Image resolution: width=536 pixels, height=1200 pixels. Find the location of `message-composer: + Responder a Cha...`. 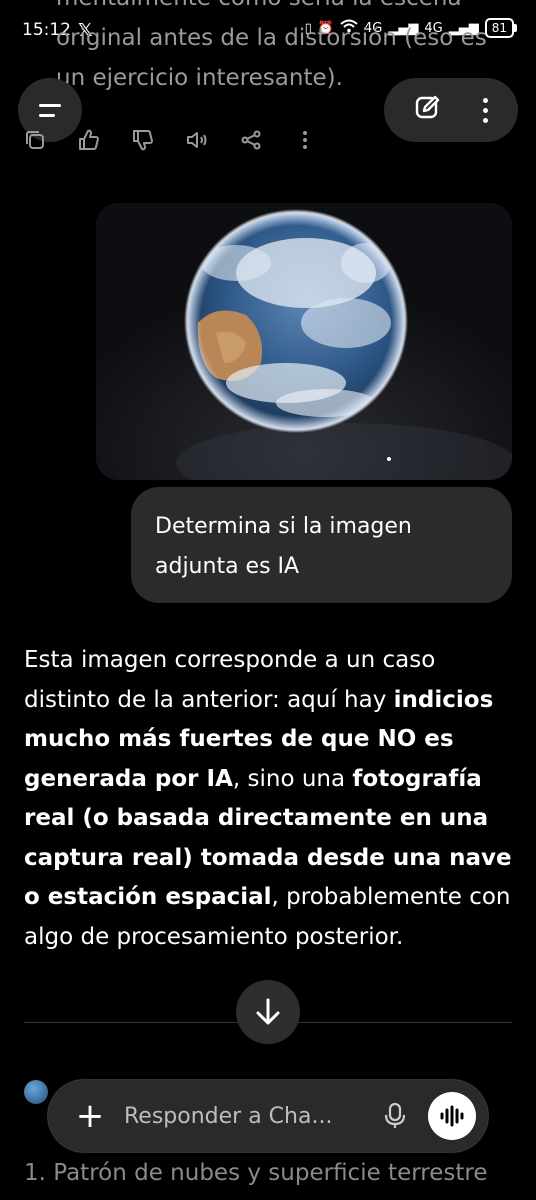

message-composer: + Responder a Cha... is located at coordinates (268, 1116).